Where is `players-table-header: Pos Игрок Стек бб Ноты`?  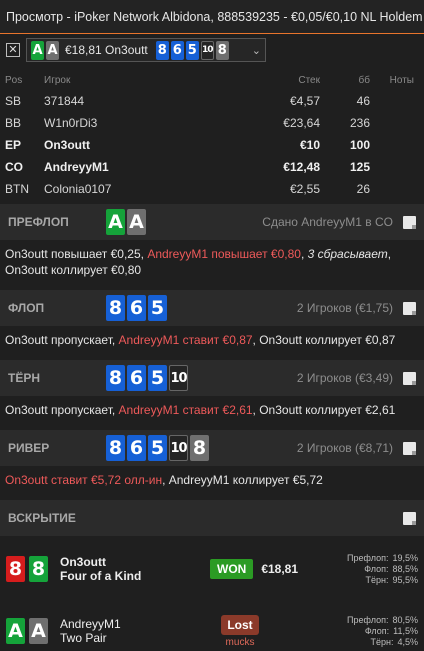
players-table-header: Pos Игрок Стек бб Ноты is located at coordinates (212, 80).